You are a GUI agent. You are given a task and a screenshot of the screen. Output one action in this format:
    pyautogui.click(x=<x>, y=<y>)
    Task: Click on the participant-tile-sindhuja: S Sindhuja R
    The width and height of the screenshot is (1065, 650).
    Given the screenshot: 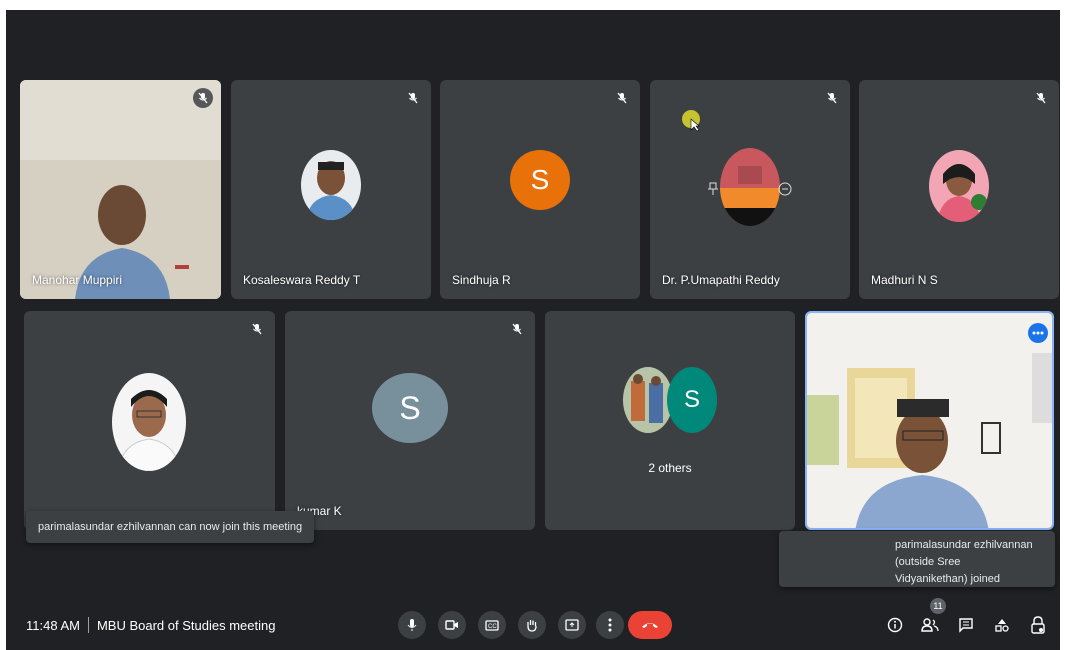 What is the action you would take?
    pyautogui.click(x=540, y=189)
    